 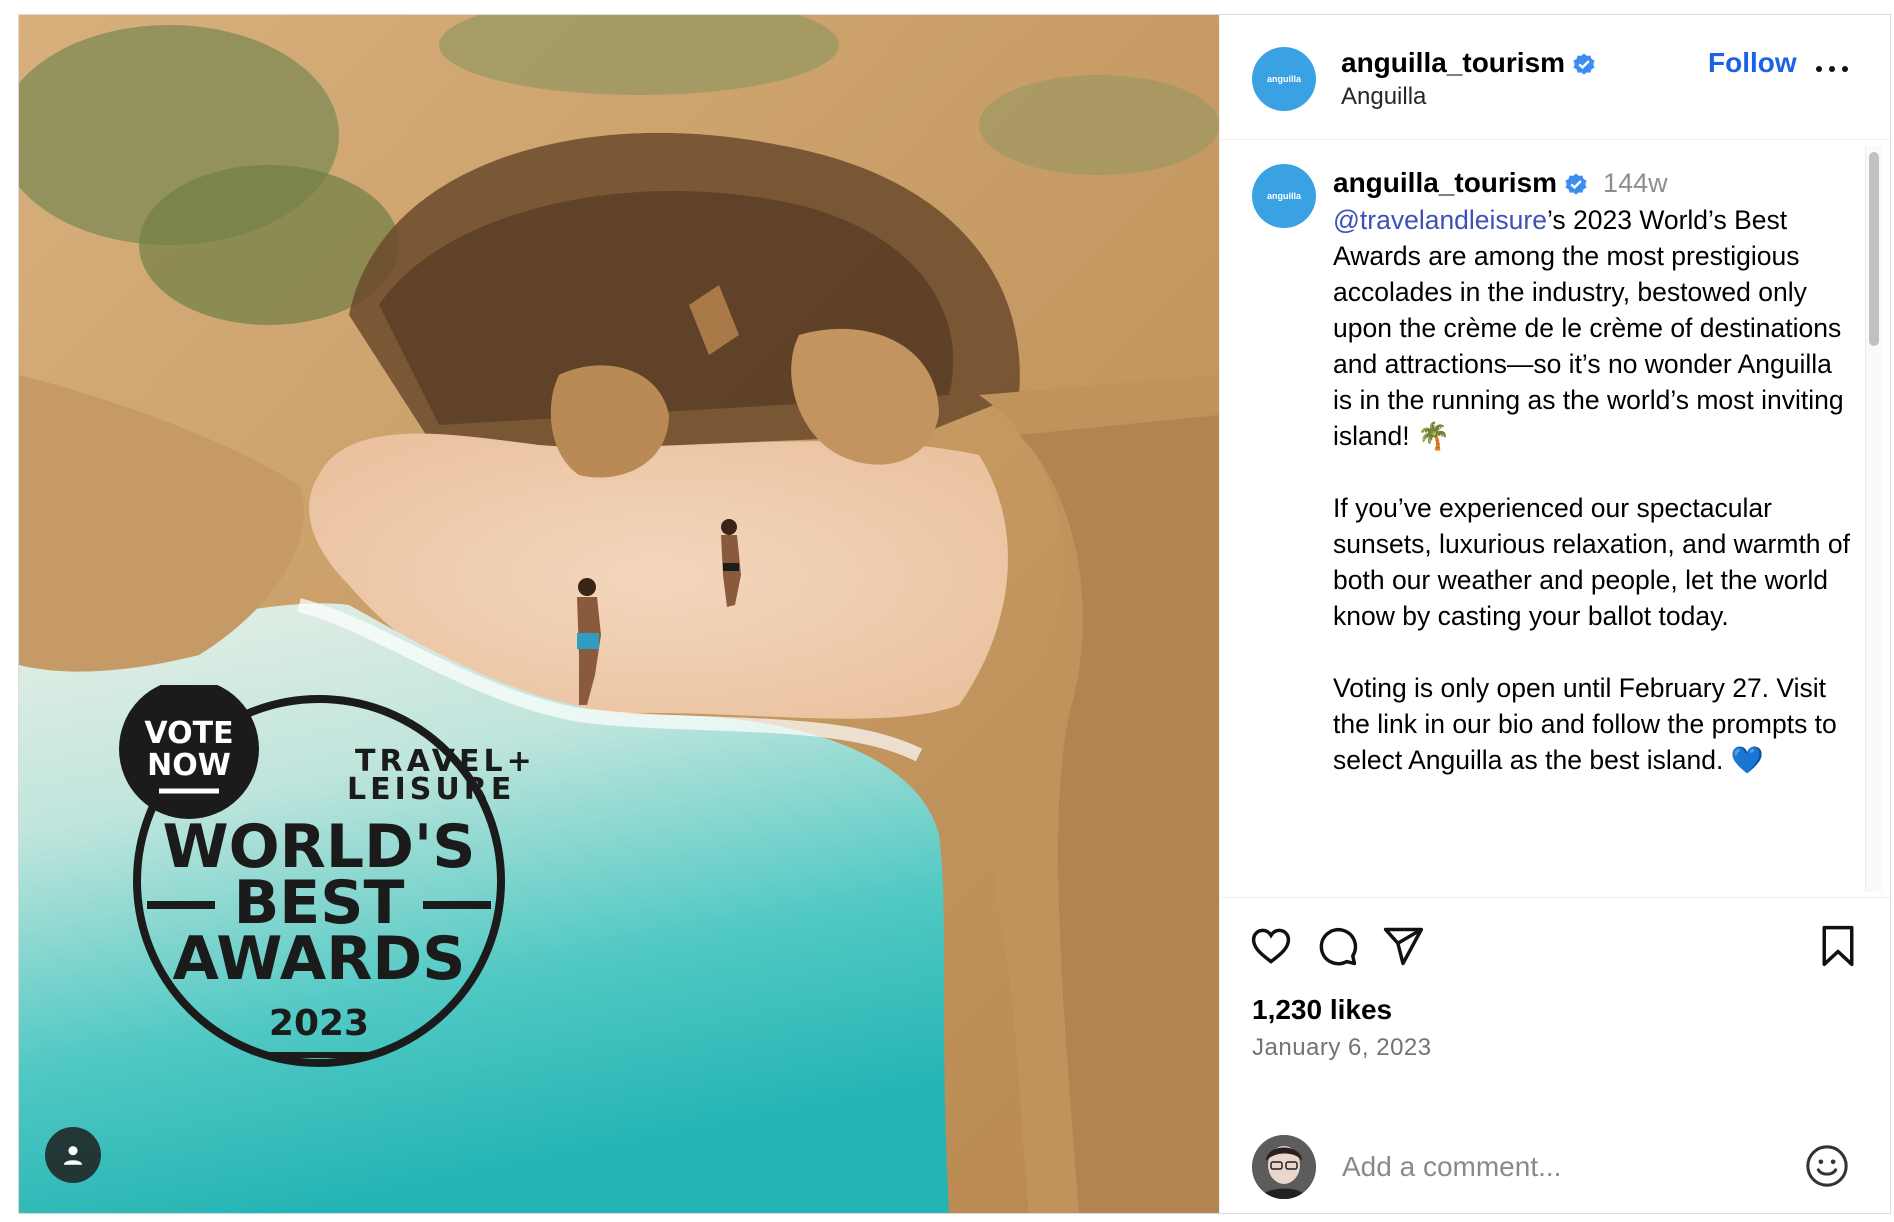 I want to click on vote-now-line1: VOTE, so click(x=188, y=733).